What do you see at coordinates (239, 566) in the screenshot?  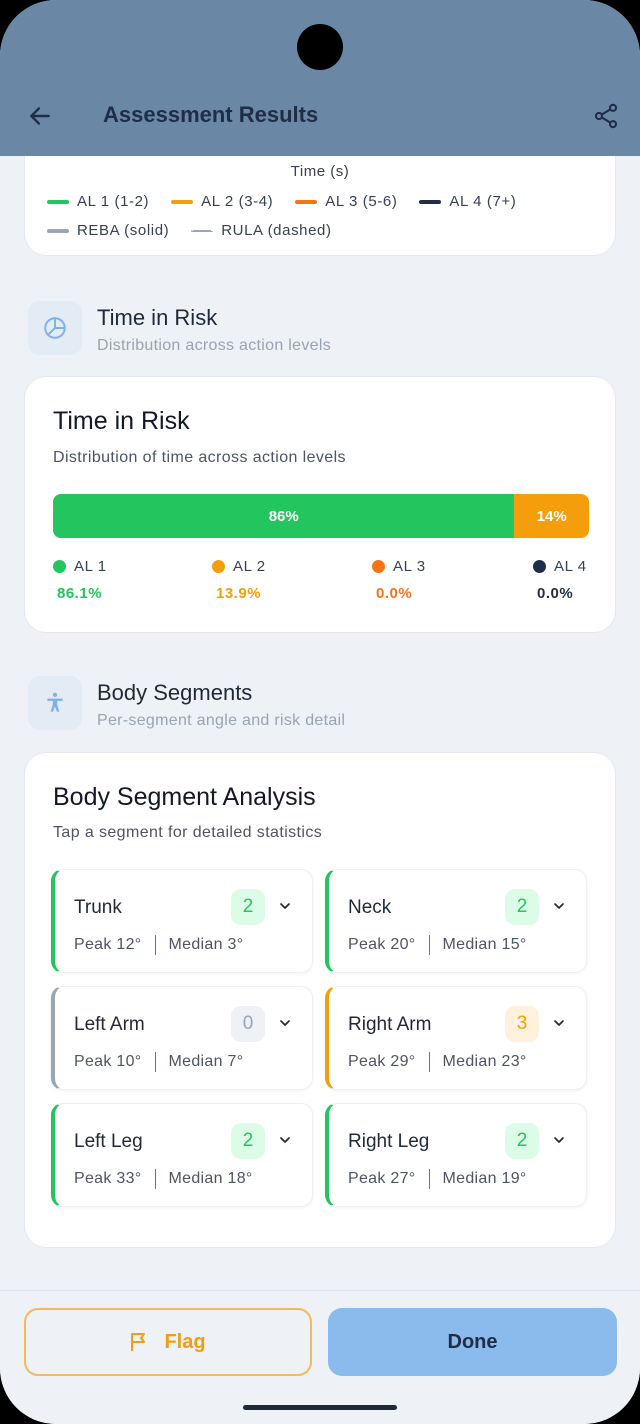 I see `action-level-label: AL 2` at bounding box center [239, 566].